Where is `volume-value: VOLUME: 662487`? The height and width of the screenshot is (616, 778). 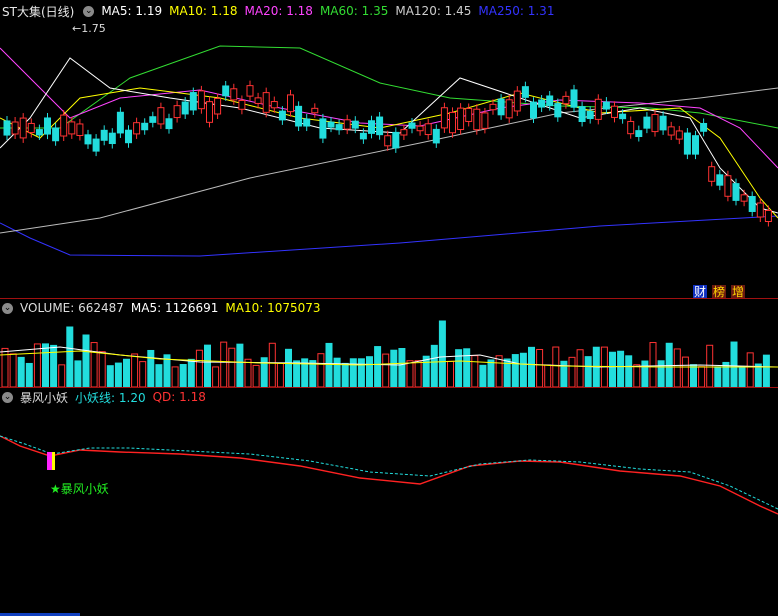 volume-value: VOLUME: 662487 is located at coordinates (72, 308).